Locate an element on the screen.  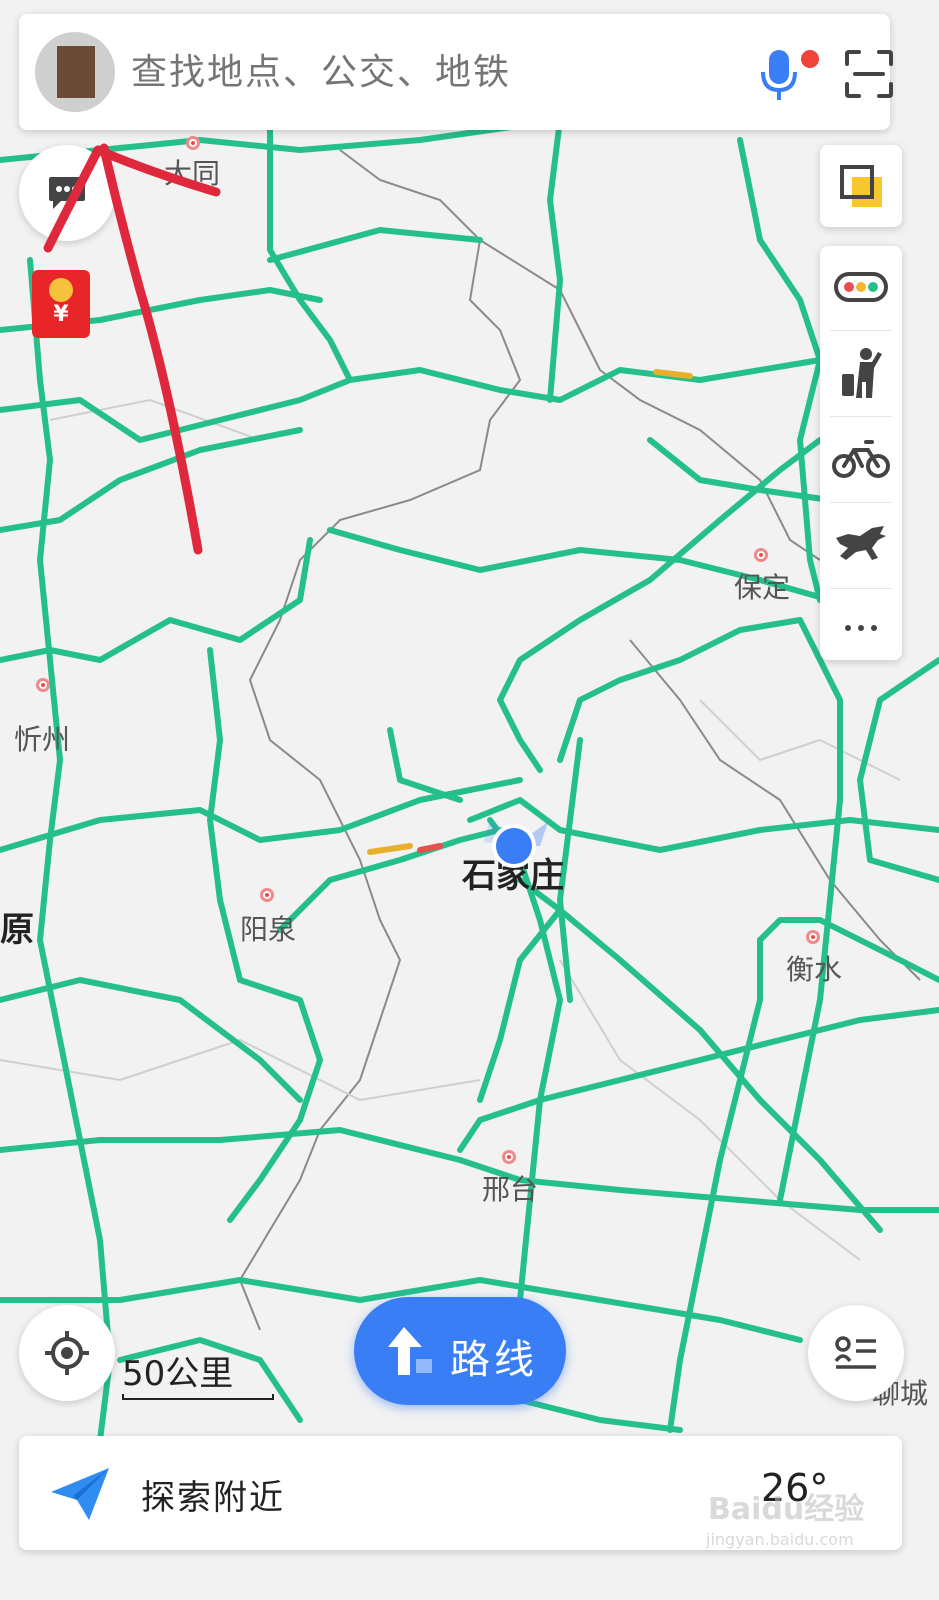
watermark-brand: Baidu经验 is located at coordinates (786, 1509).